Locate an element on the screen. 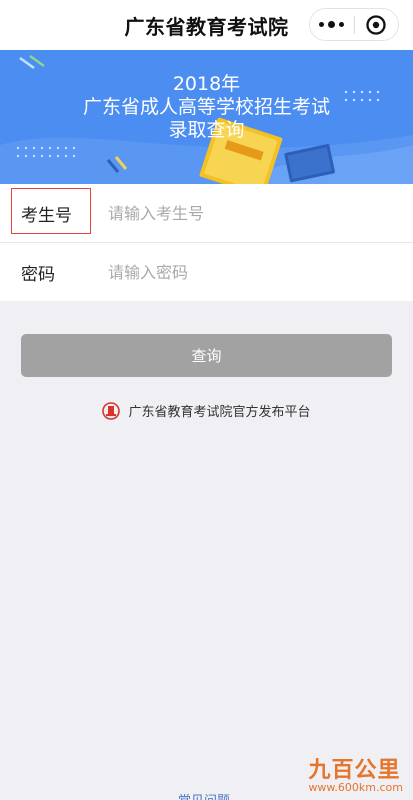 This screenshot has width=413, height=800. official-platform-text: 广东省教育考试院官方发布平台 is located at coordinates (219, 412).